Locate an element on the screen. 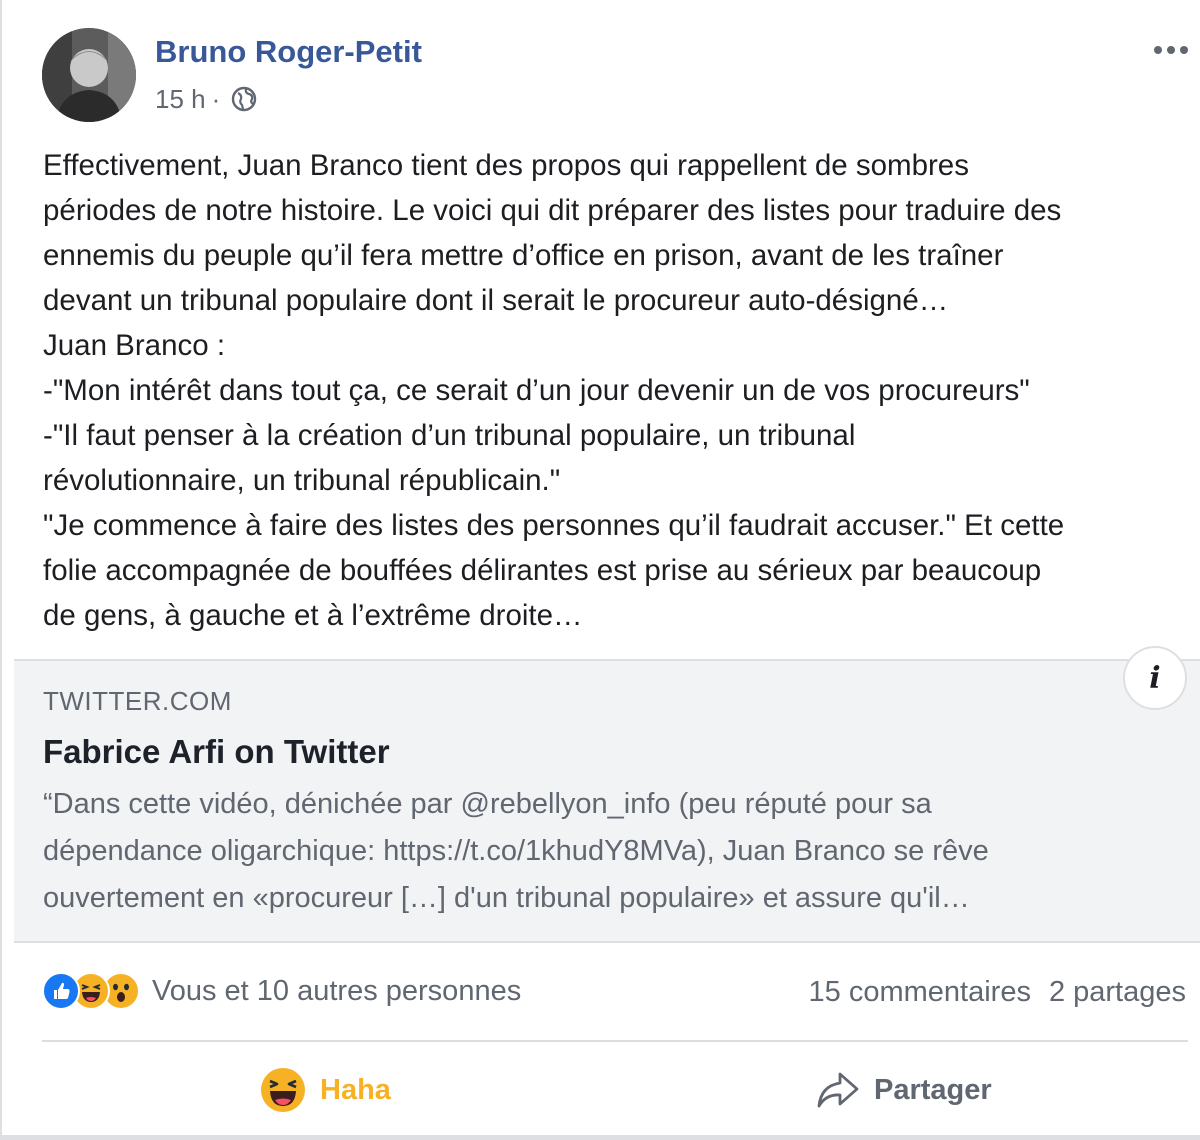  actions-divider is located at coordinates (615, 1041).